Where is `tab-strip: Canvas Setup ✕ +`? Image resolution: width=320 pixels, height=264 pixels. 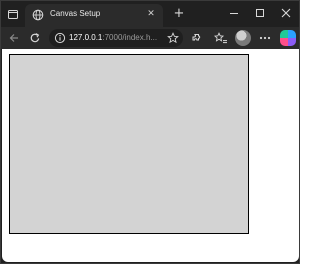 tab-strip: Canvas Setup ✕ + is located at coordinates (150, 14).